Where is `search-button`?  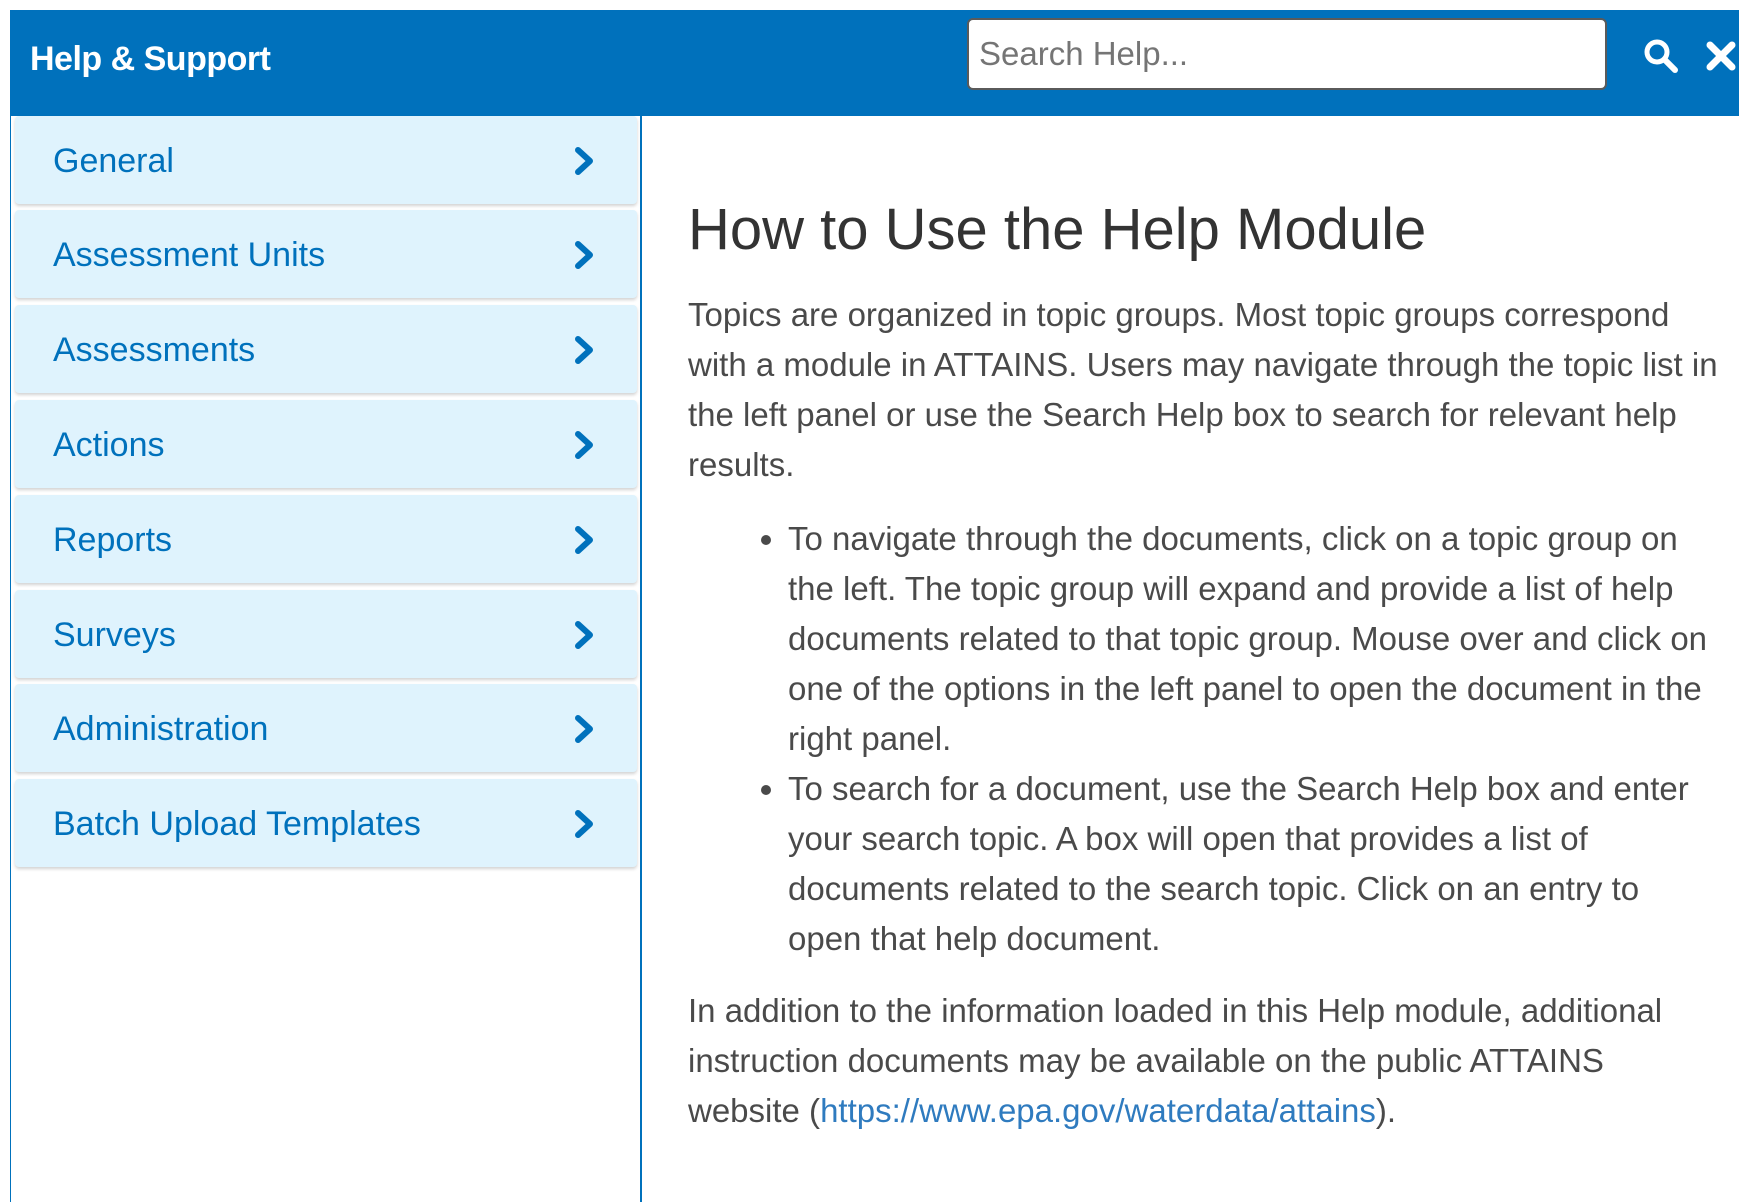
search-button is located at coordinates (1661, 56).